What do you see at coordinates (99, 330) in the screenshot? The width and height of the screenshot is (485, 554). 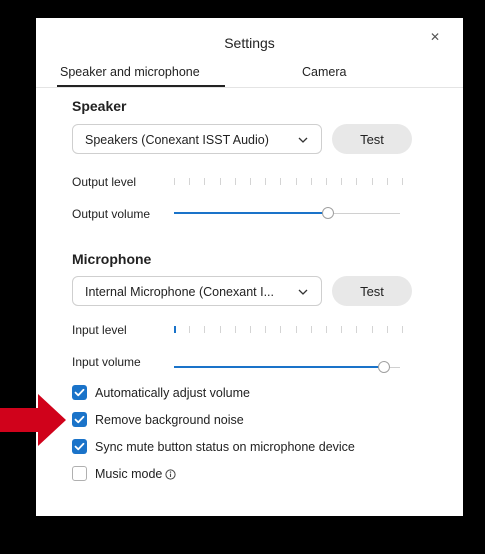 I see `input-level-label: Input level` at bounding box center [99, 330].